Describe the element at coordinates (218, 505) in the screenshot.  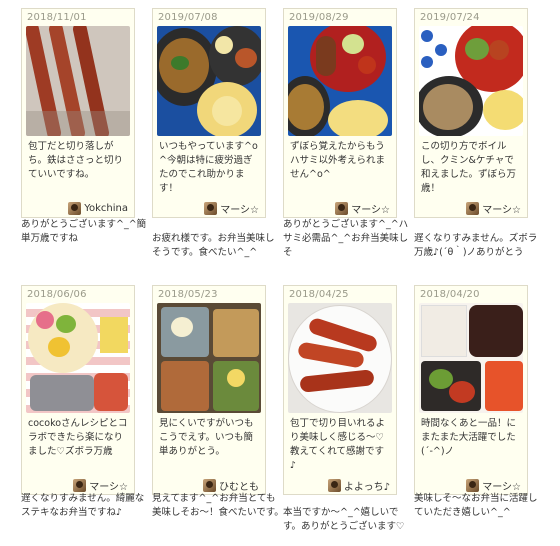
I see `reply-text: 見えてます^_^お弁当とても美味しそお〜！食べたいです。` at that location.